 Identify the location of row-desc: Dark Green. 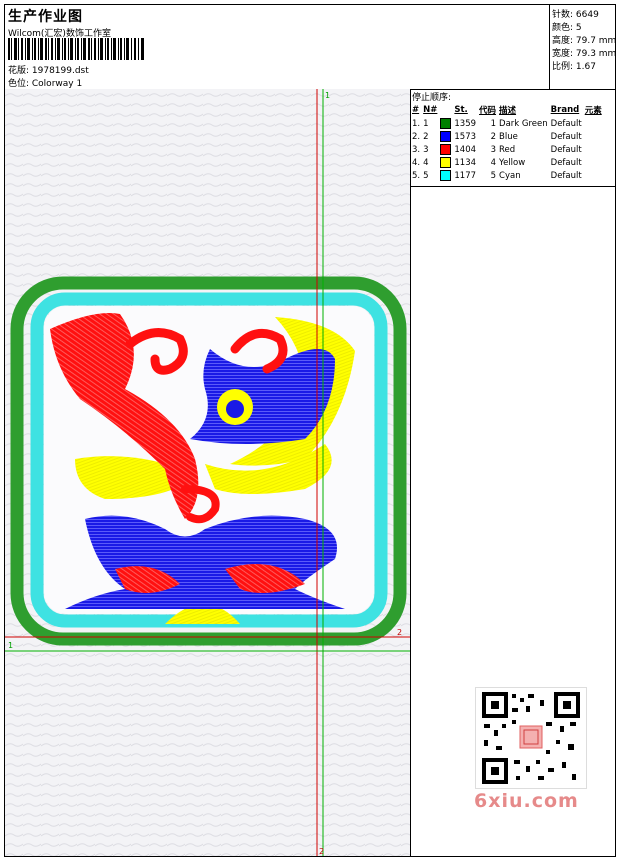
(523, 123).